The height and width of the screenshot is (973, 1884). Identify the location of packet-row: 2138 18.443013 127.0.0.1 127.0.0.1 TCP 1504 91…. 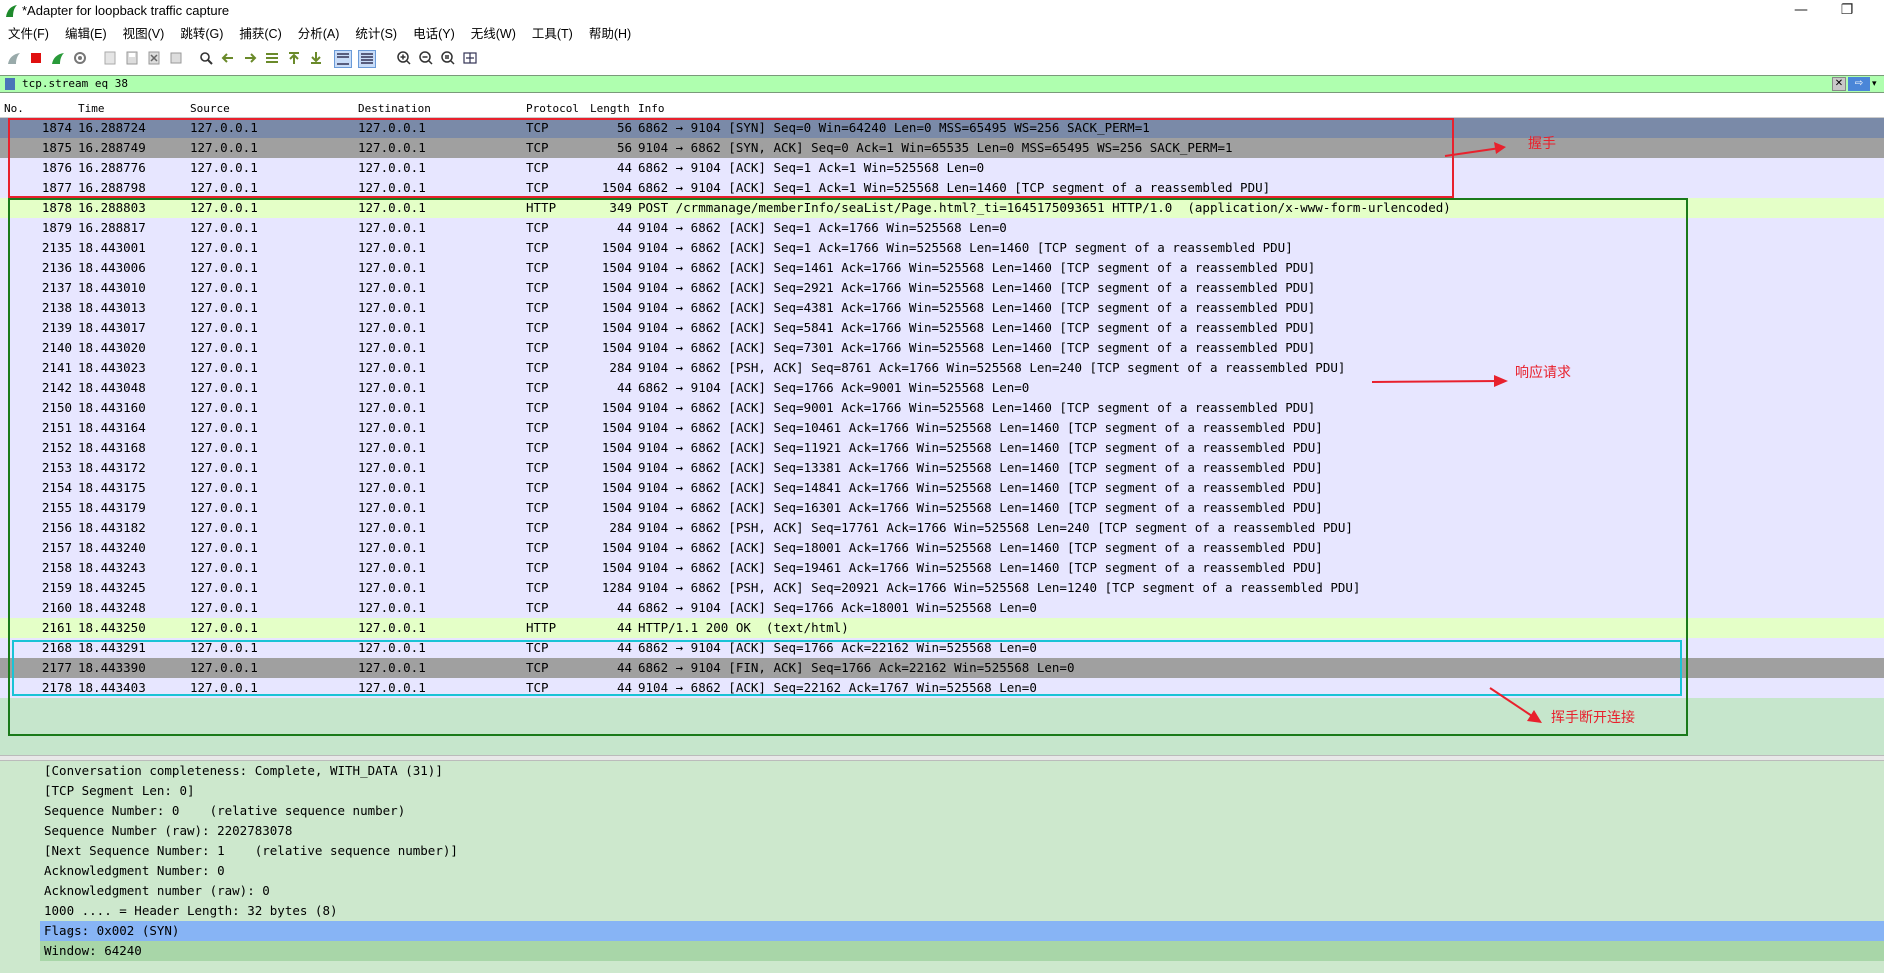
(942, 308).